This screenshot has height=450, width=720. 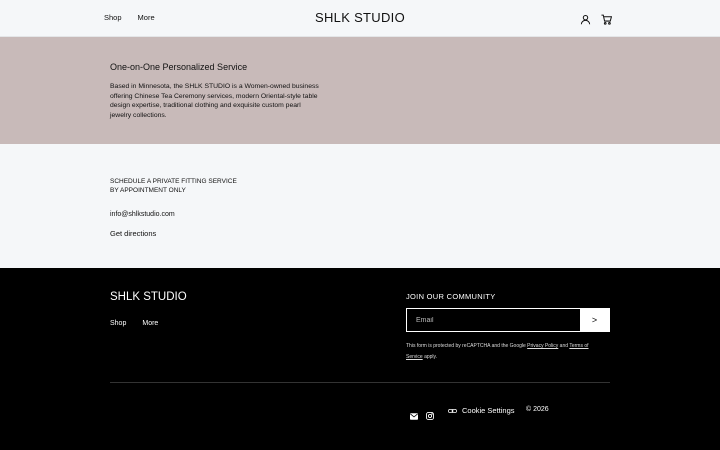 I want to click on cookie-settings-label: Cookie Settings, so click(x=488, y=410).